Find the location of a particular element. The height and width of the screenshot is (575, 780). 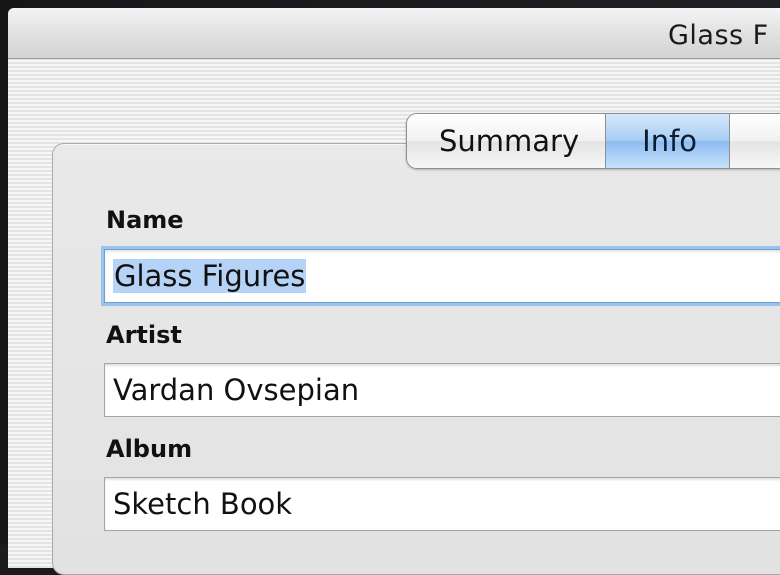

name-field: Glass Figures is located at coordinates (442, 276).